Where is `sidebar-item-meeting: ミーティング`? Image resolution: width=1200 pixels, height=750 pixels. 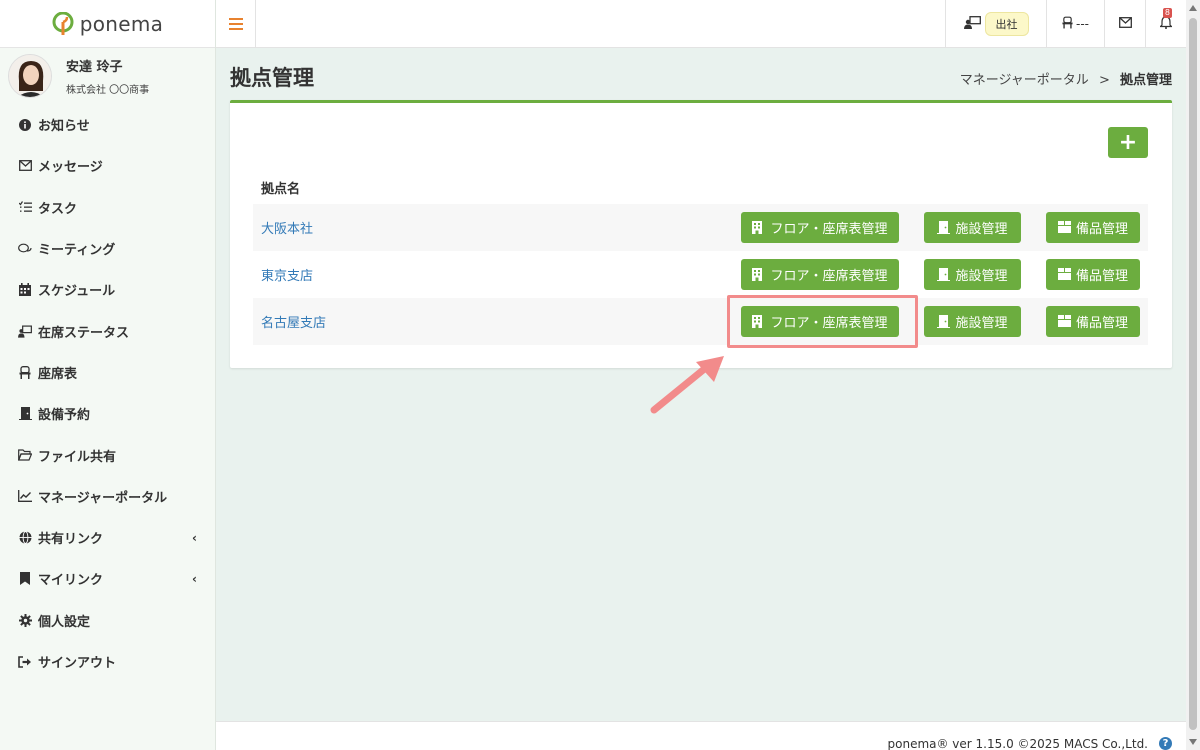 sidebar-item-meeting: ミーティング is located at coordinates (107, 248).